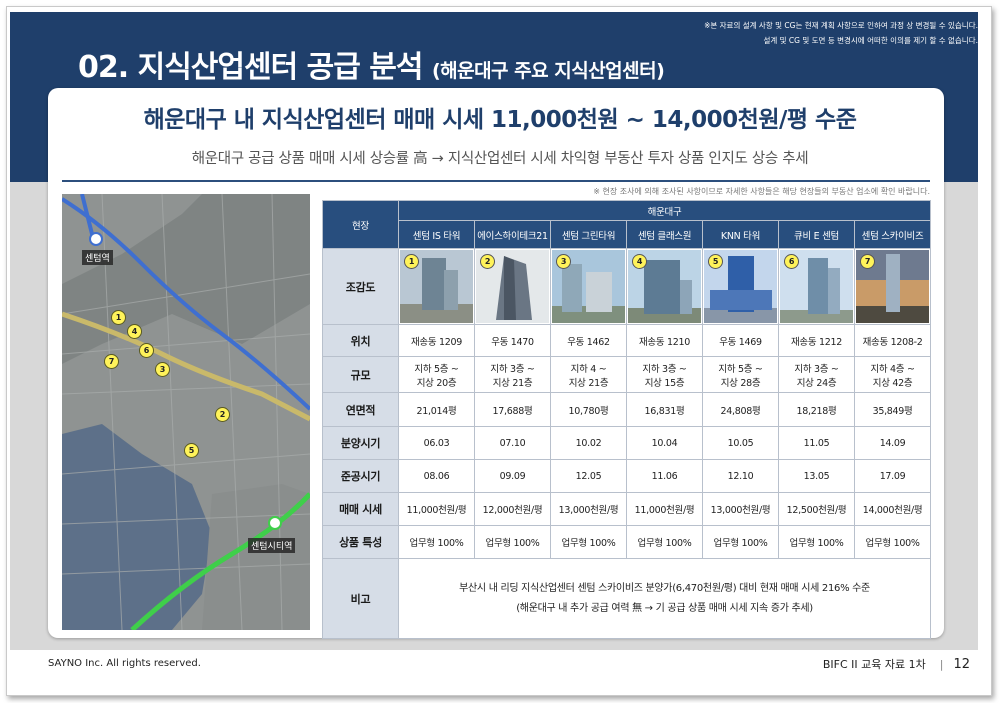  I want to click on building-photo: 2, so click(512, 286).